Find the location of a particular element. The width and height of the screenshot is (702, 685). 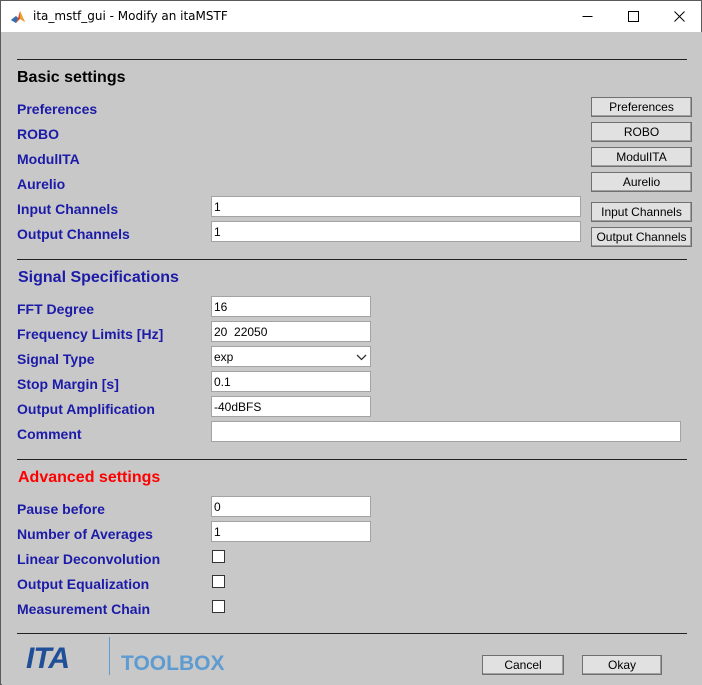

output-channels-button: Output Channels is located at coordinates (641, 237).